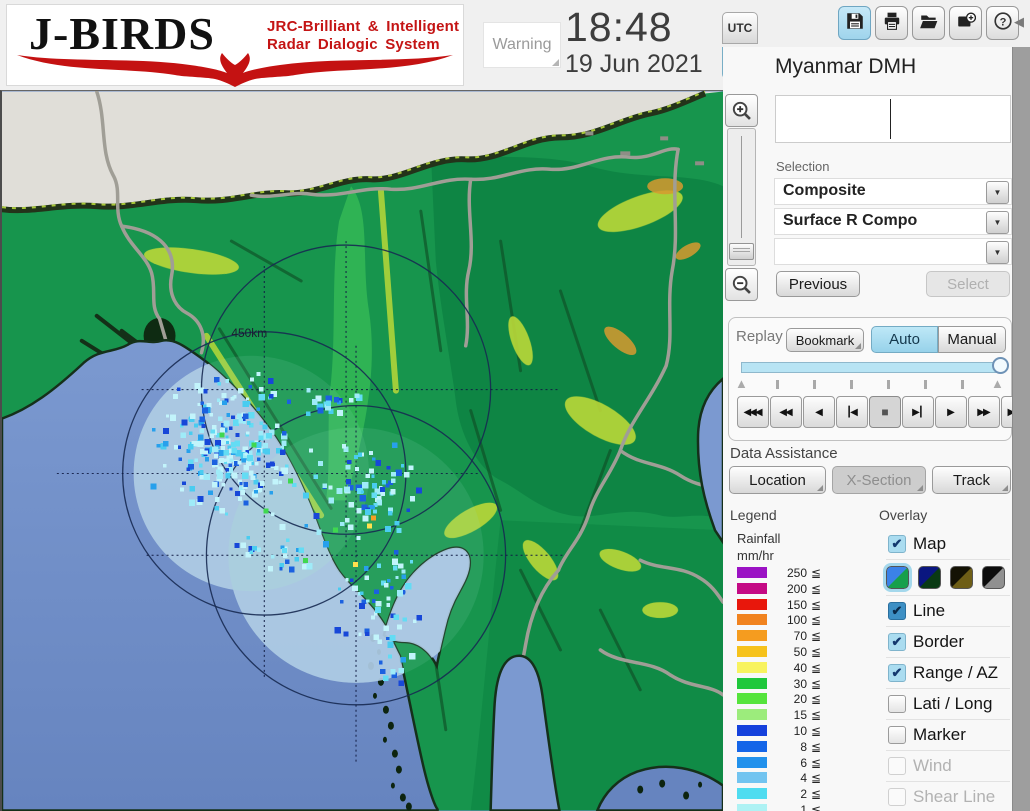 Image resolution: width=1030 pixels, height=811 pixels. Describe the element at coordinates (872, 367) in the screenshot. I see `replay-slider-track` at that location.